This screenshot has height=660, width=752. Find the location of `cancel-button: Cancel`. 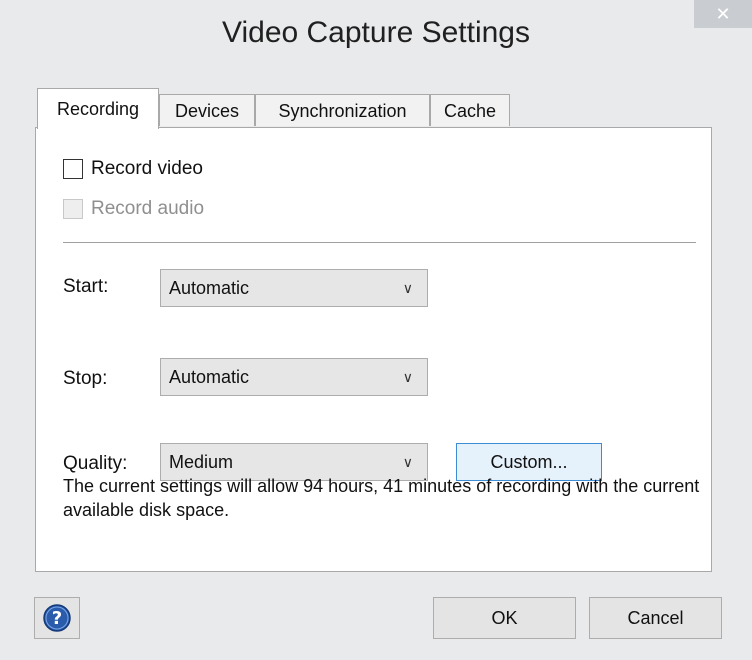

cancel-button: Cancel is located at coordinates (655, 618).